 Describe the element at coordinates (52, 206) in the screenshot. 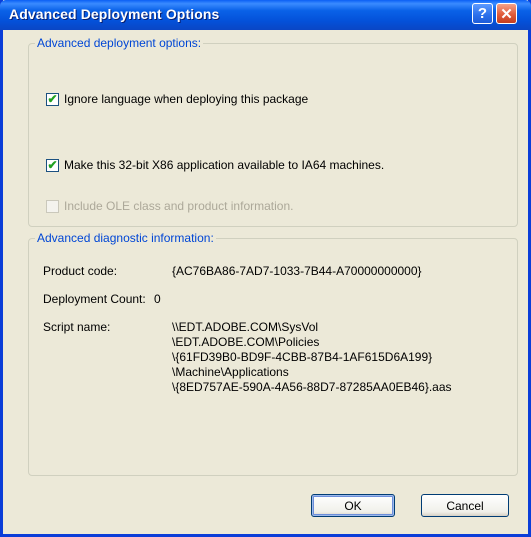

I see `ole-checkbox` at that location.